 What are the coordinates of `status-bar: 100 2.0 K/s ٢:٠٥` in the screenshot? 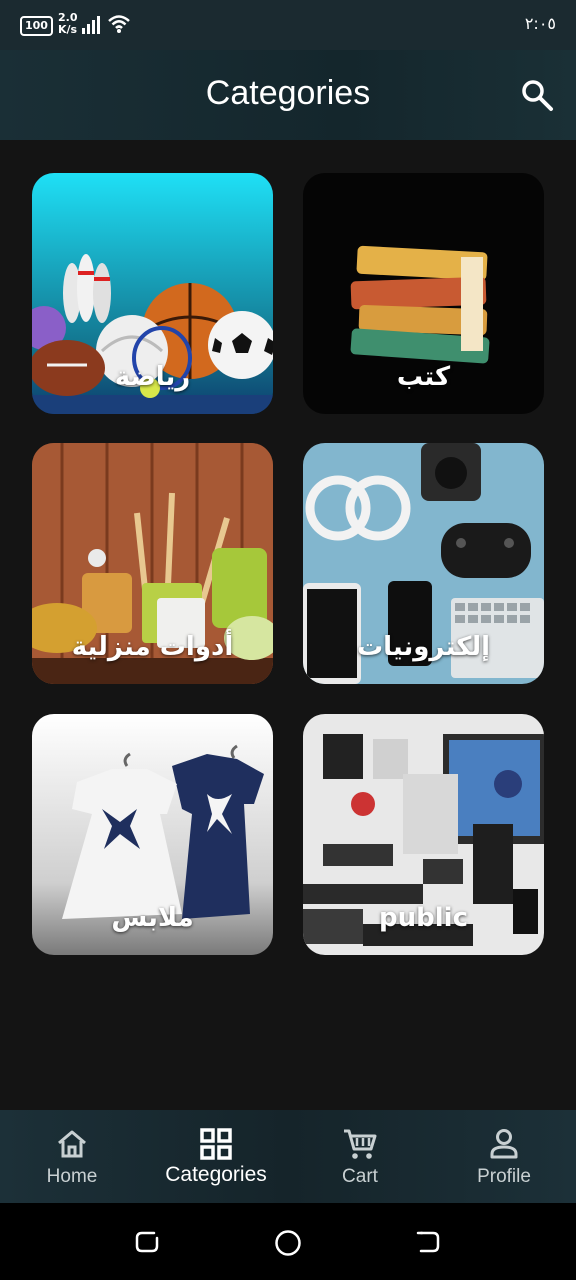 It's located at (288, 25).